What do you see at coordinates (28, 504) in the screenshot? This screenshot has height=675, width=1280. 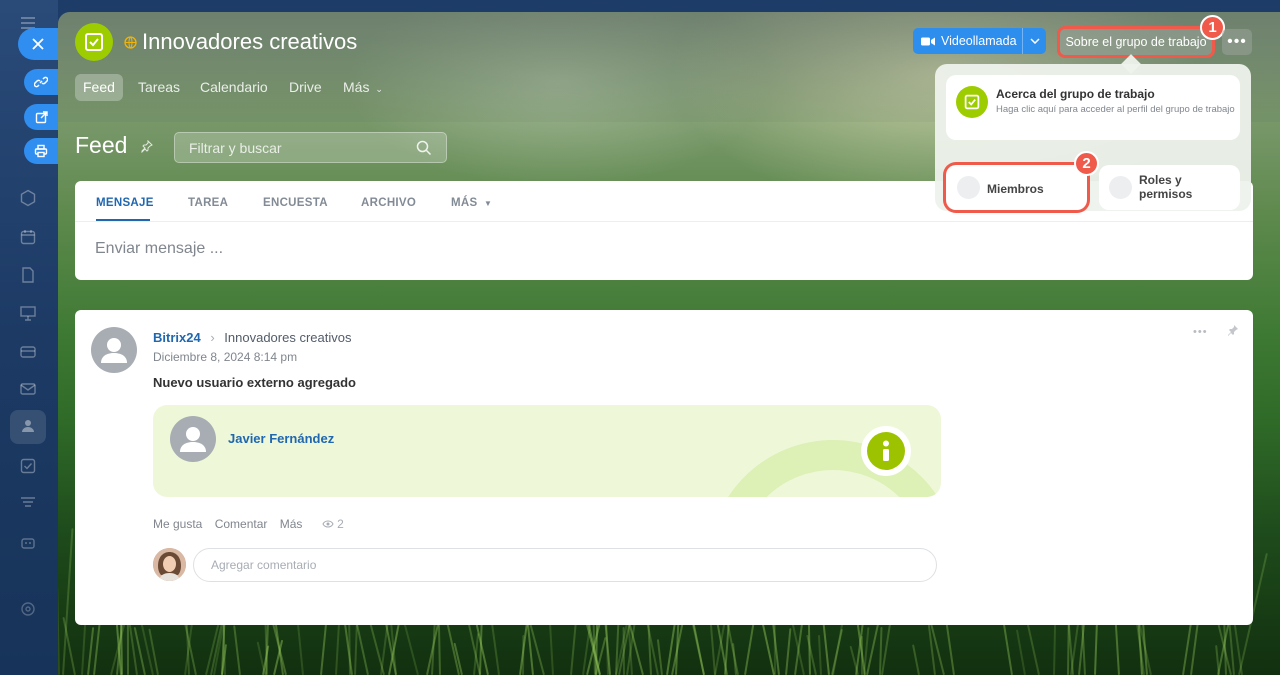 I see `filter-icon` at bounding box center [28, 504].